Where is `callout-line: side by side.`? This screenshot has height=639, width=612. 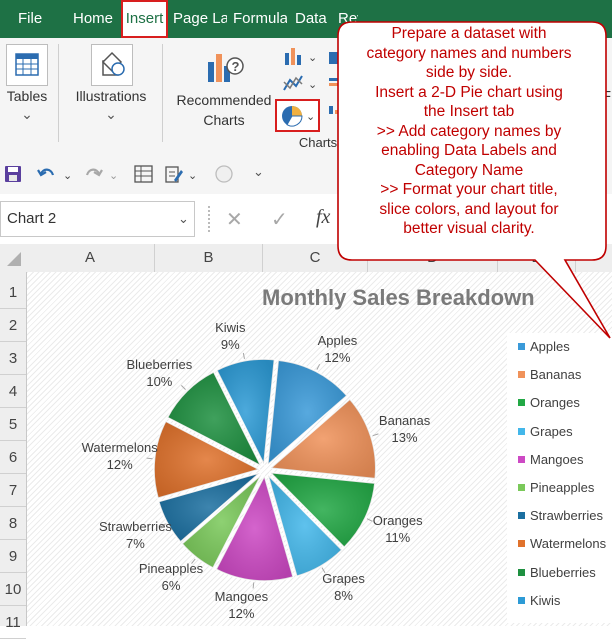
callout-line: side by side. is located at coordinates (469, 72).